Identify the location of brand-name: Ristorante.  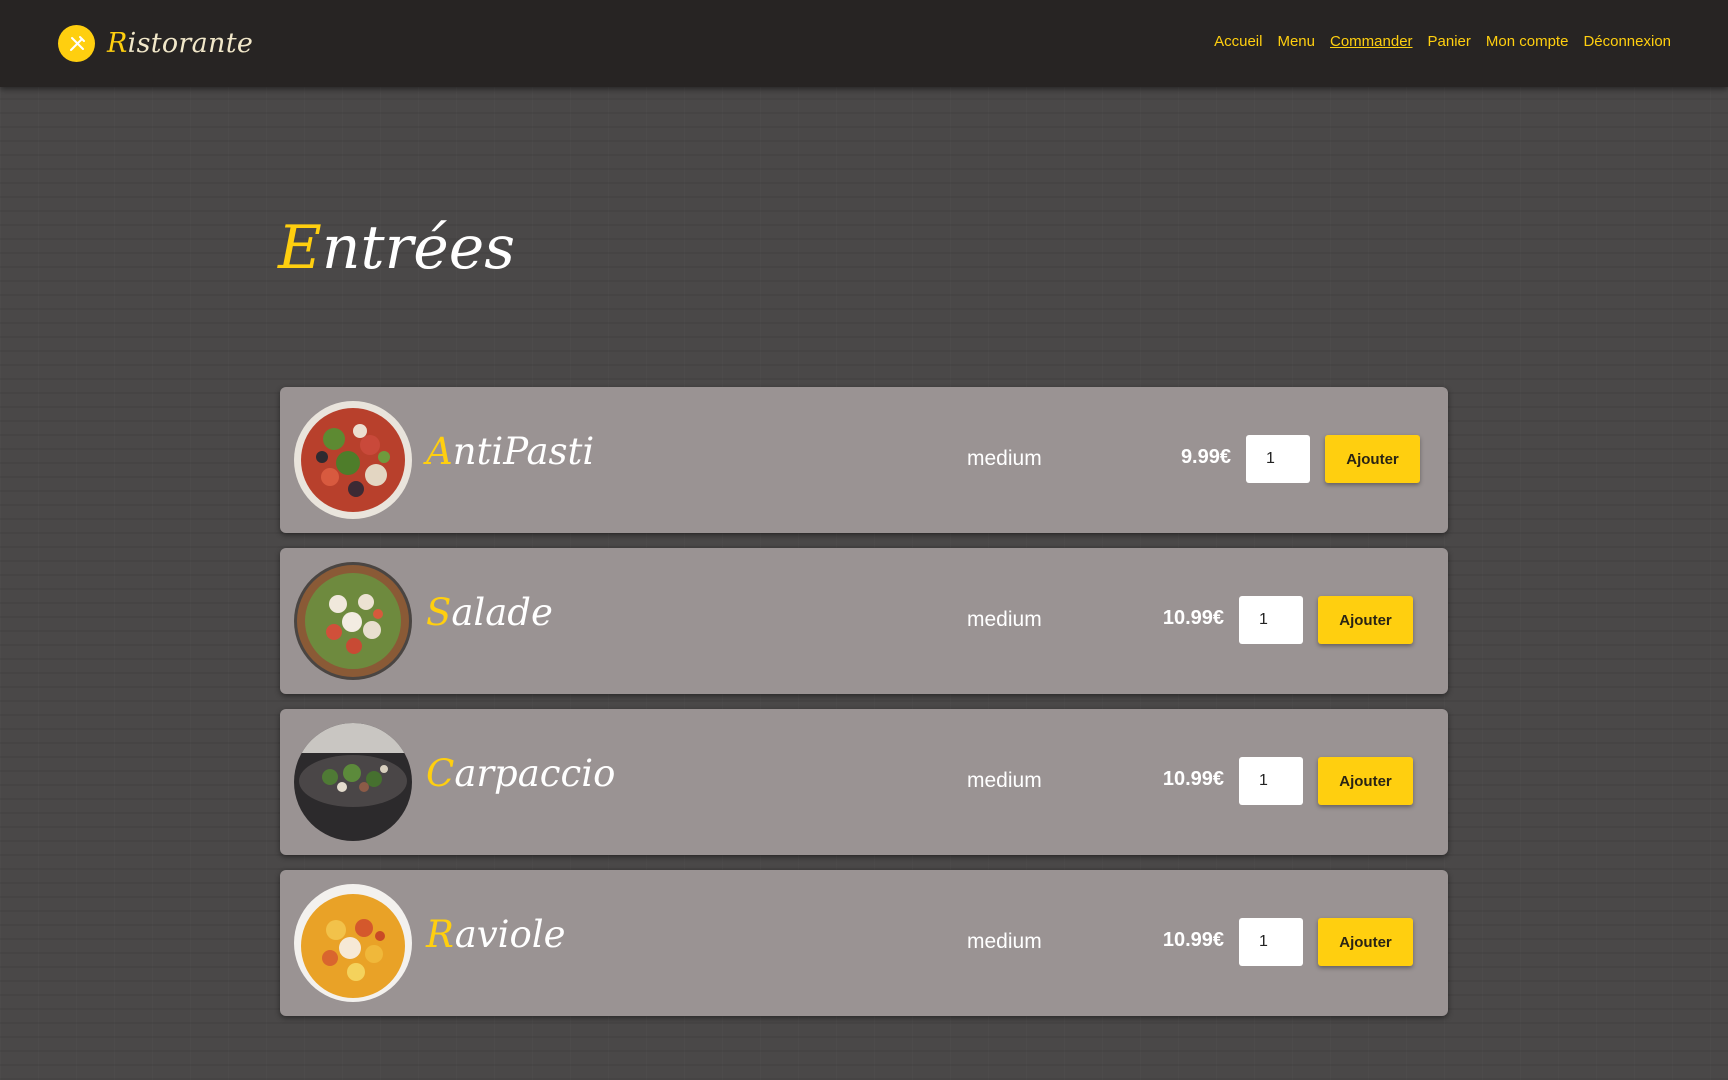
(180, 43).